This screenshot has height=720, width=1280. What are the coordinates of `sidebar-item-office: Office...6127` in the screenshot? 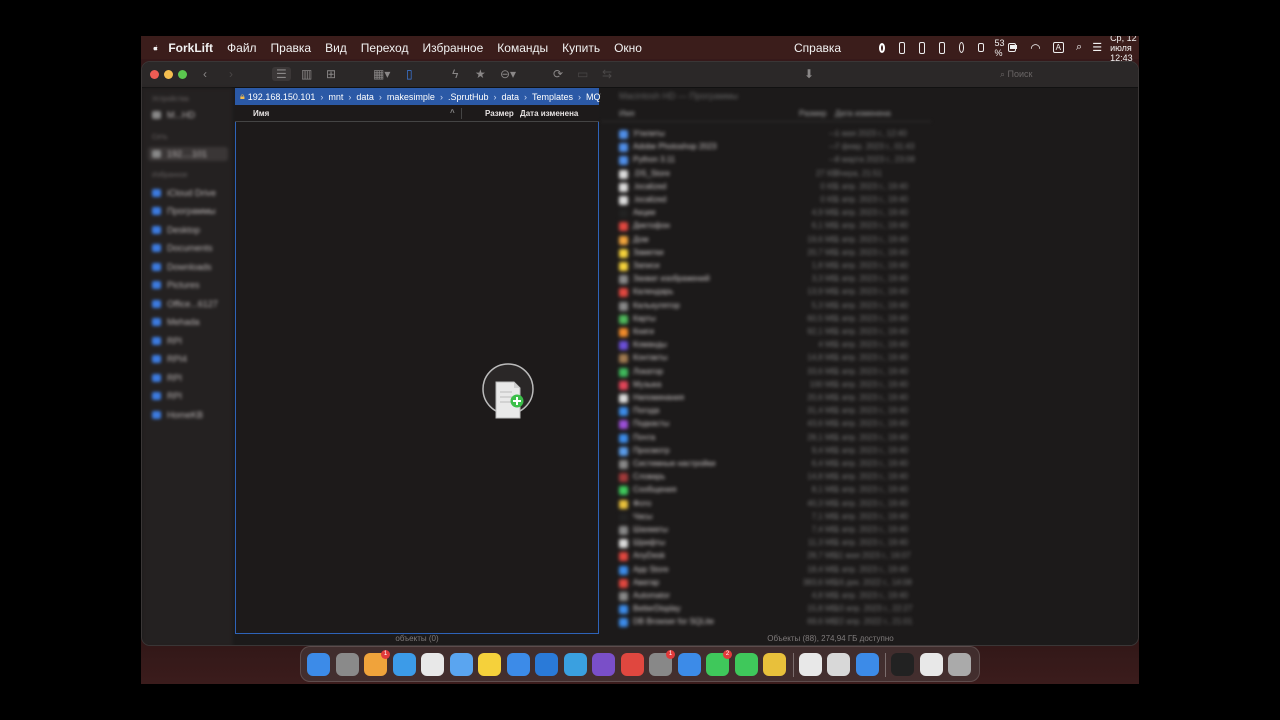 It's located at (185, 304).